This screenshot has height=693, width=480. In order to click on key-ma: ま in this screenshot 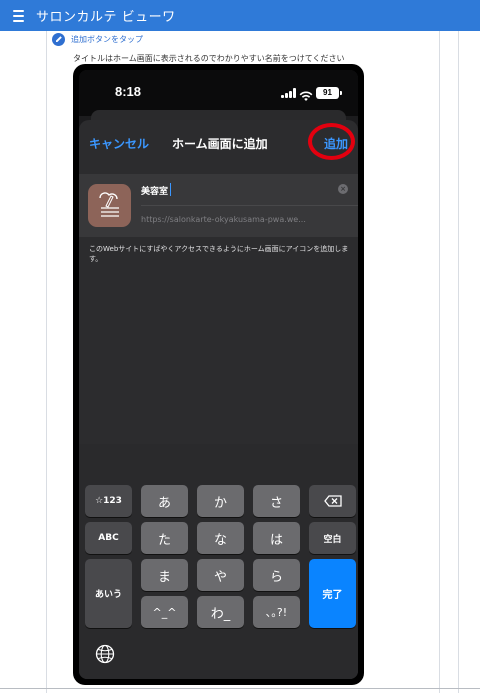, I will do `click(164, 575)`.